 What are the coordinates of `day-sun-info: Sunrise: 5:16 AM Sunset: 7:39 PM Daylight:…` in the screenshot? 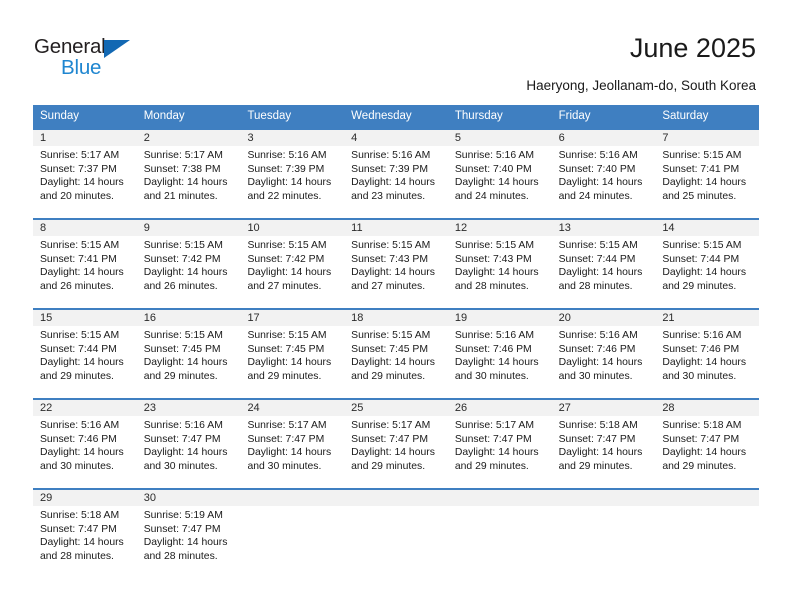 It's located at (292, 174).